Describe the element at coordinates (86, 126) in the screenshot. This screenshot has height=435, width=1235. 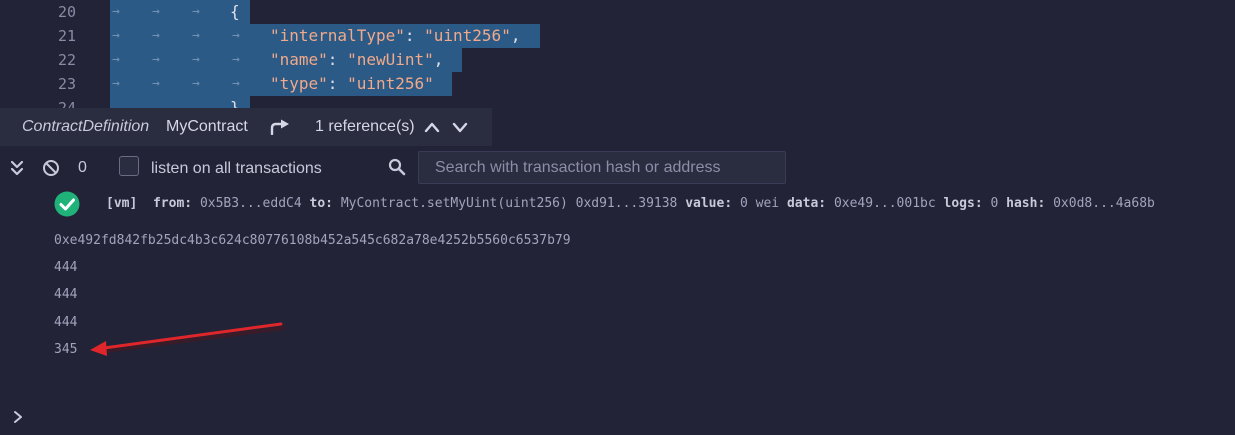
I see `definition-kind: ContractDefinition` at that location.